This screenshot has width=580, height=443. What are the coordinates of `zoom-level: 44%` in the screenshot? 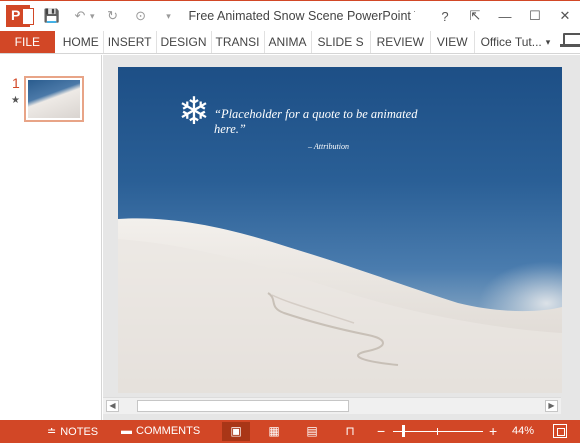 It's located at (523, 431).